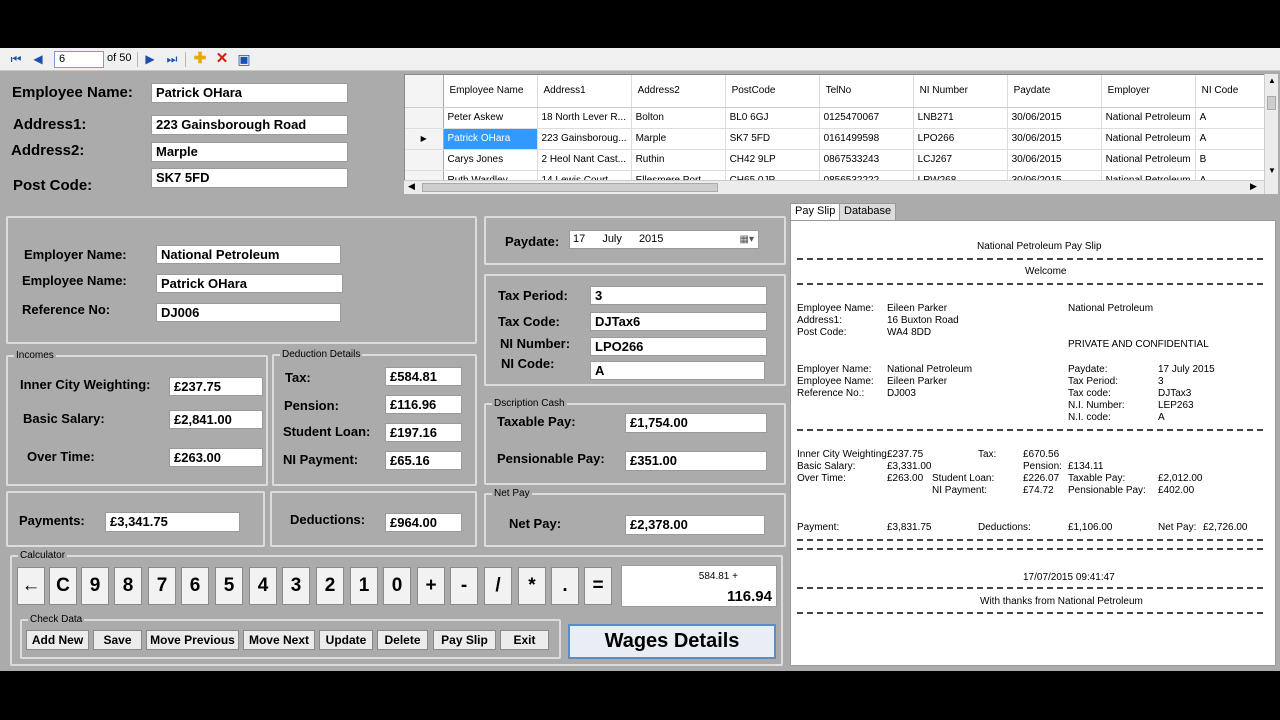 The image size is (1280, 720). What do you see at coordinates (815, 211) in the screenshot?
I see `tab-pay-slip: Pay Slip` at bounding box center [815, 211].